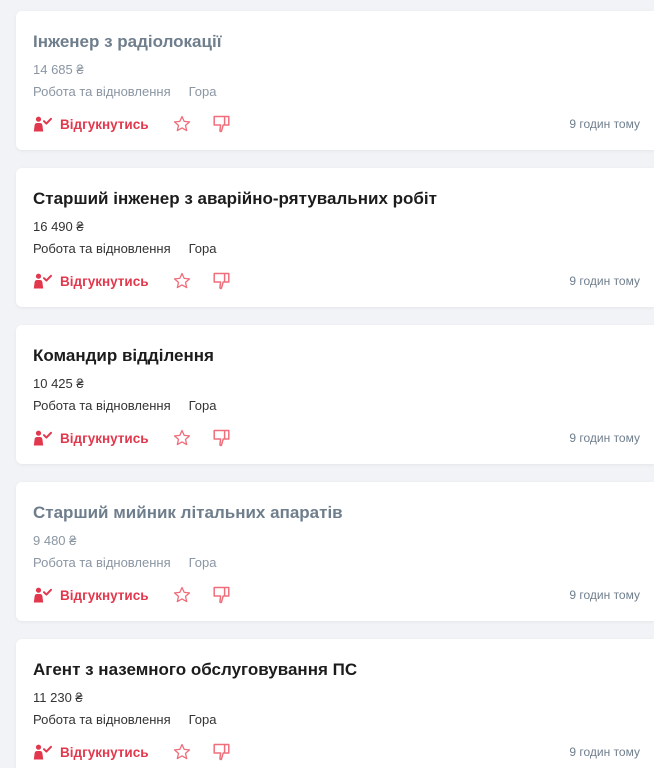  Describe the element at coordinates (195, 670) in the screenshot. I see `job-title: Агент з наземного обслуговування ПС` at that location.